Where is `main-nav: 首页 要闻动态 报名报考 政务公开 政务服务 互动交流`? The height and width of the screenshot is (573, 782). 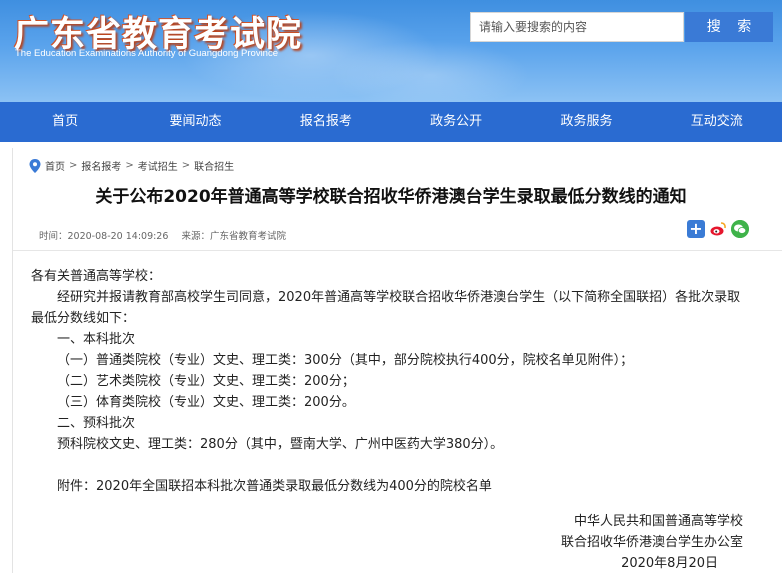
main-nav: 首页 要闻动态 报名报考 政务公开 政务服务 互动交流 is located at coordinates (391, 122).